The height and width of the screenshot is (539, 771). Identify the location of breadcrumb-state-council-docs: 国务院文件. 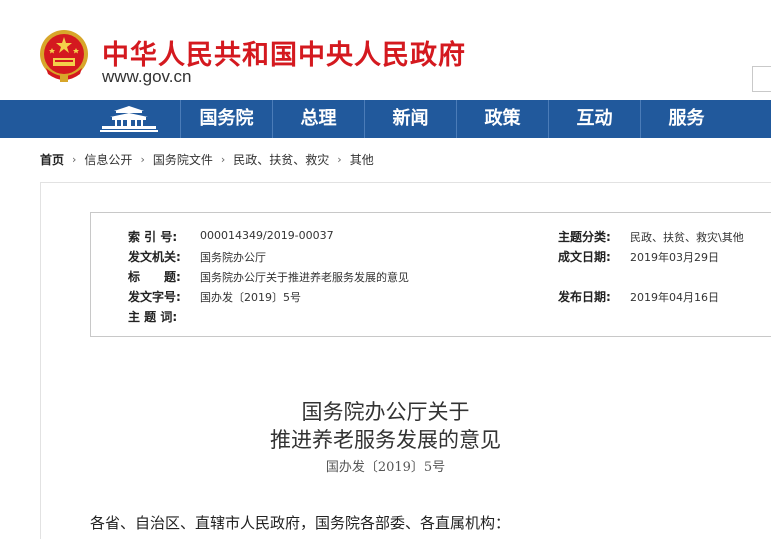
(183, 159).